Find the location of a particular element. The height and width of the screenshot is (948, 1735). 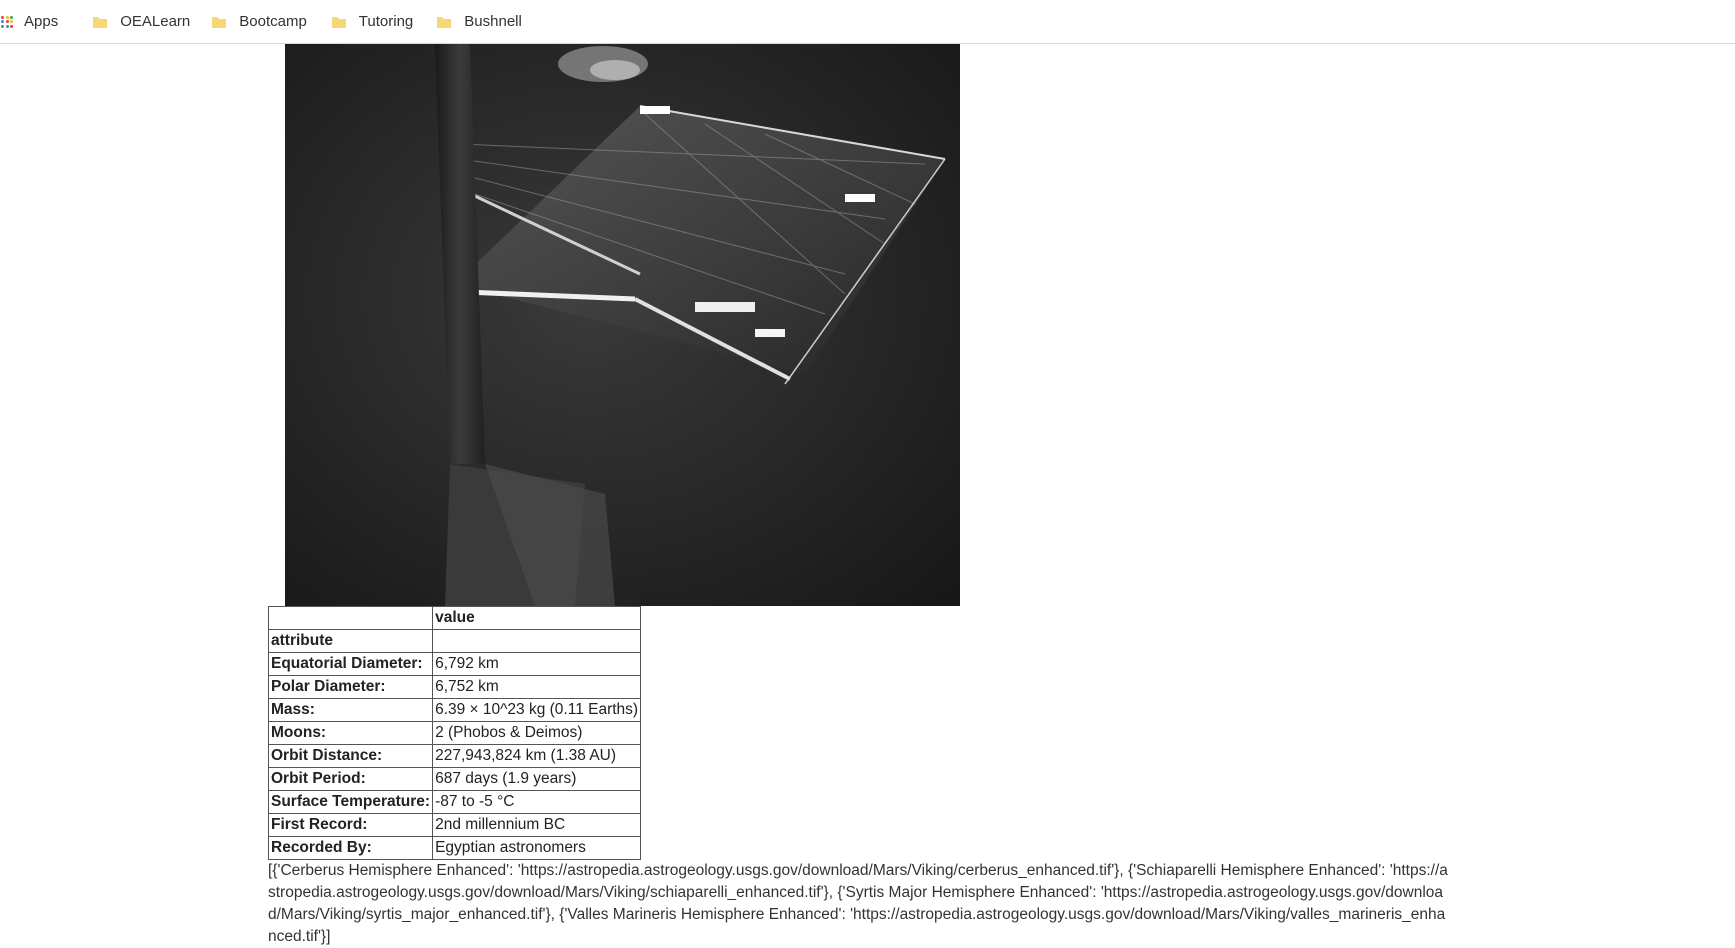

table-row: Recorded By: Egyptian astronomers is located at coordinates (454, 848).